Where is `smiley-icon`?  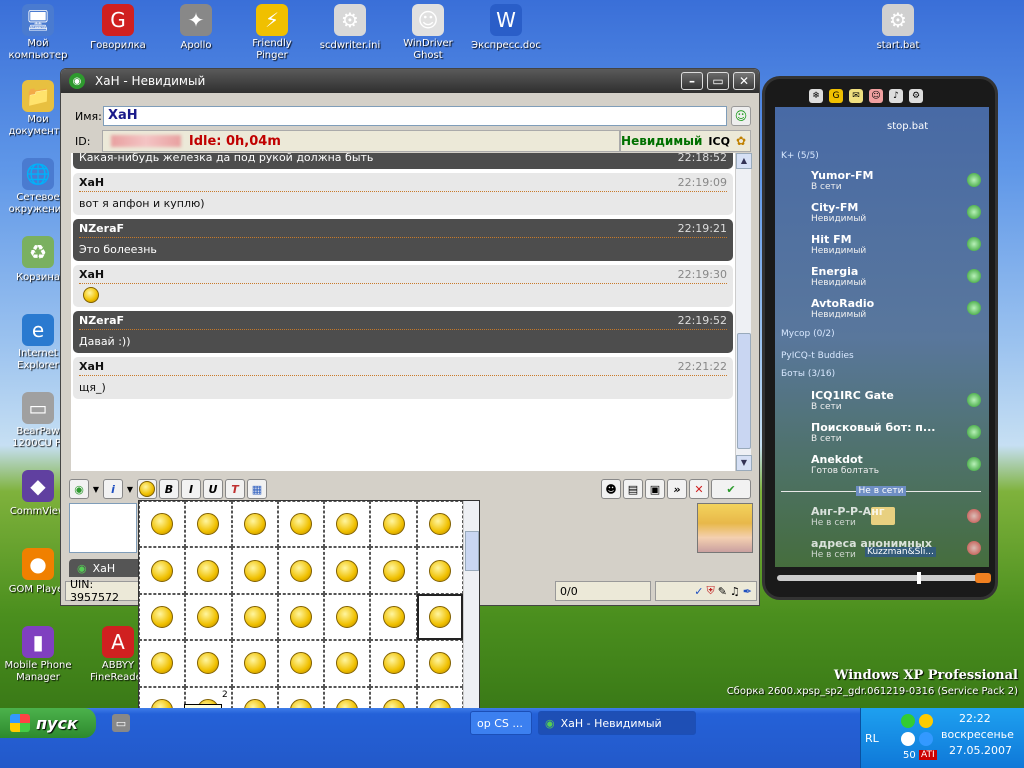
smiley-icon is located at coordinates (147, 489).